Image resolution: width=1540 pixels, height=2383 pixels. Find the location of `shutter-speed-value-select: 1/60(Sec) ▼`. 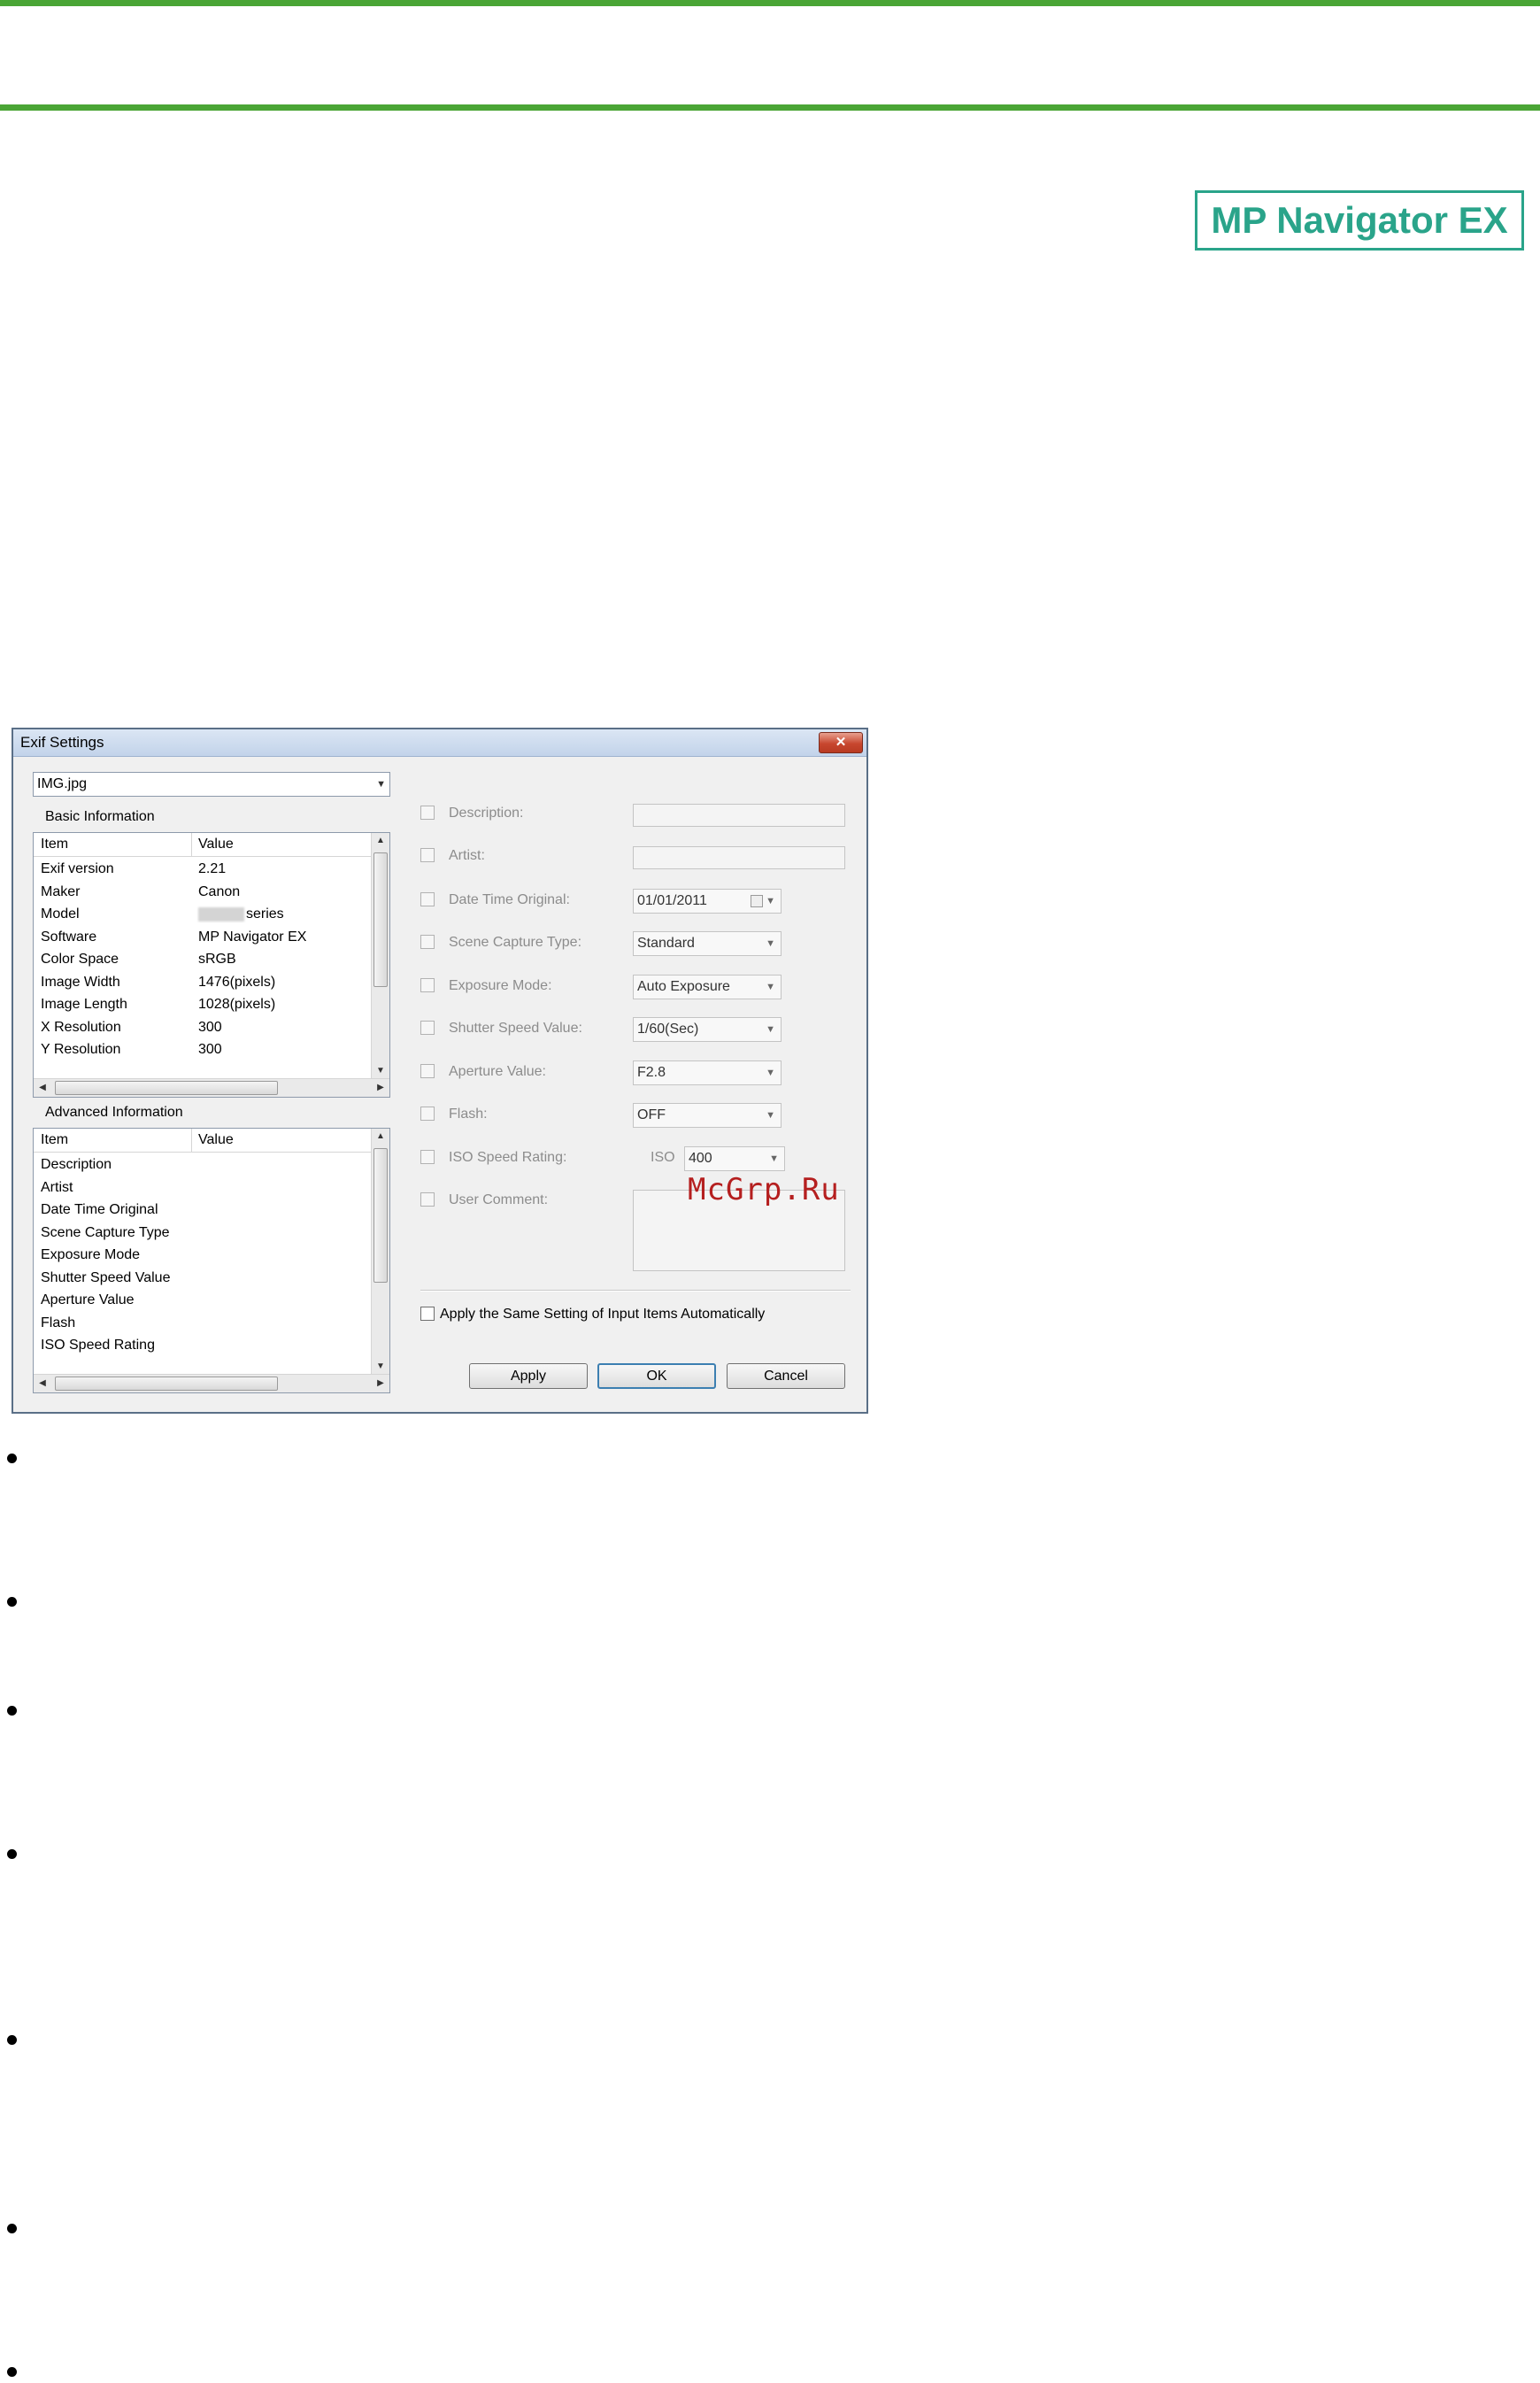

shutter-speed-value-select: 1/60(Sec) ▼ is located at coordinates (708, 1029).